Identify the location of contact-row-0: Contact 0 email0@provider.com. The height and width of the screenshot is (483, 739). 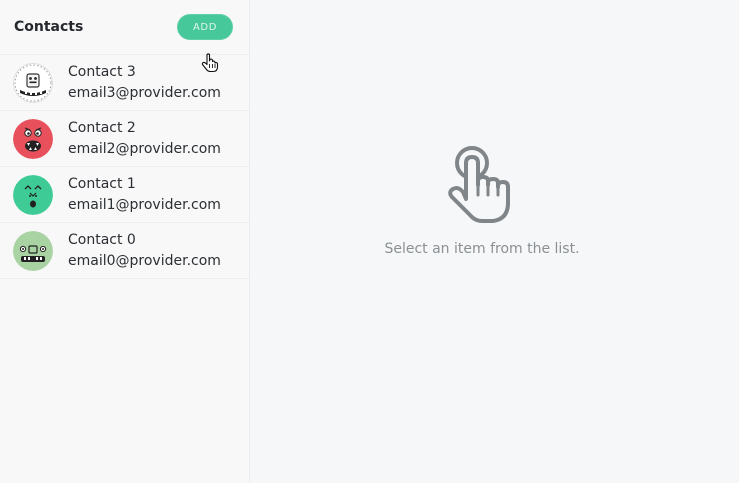
(124, 251).